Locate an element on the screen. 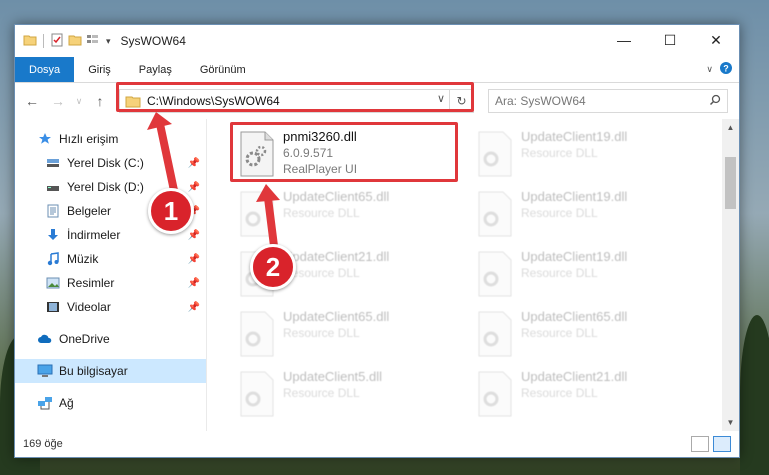 This screenshot has height=475, width=769. cloud-icon is located at coordinates (45, 339).